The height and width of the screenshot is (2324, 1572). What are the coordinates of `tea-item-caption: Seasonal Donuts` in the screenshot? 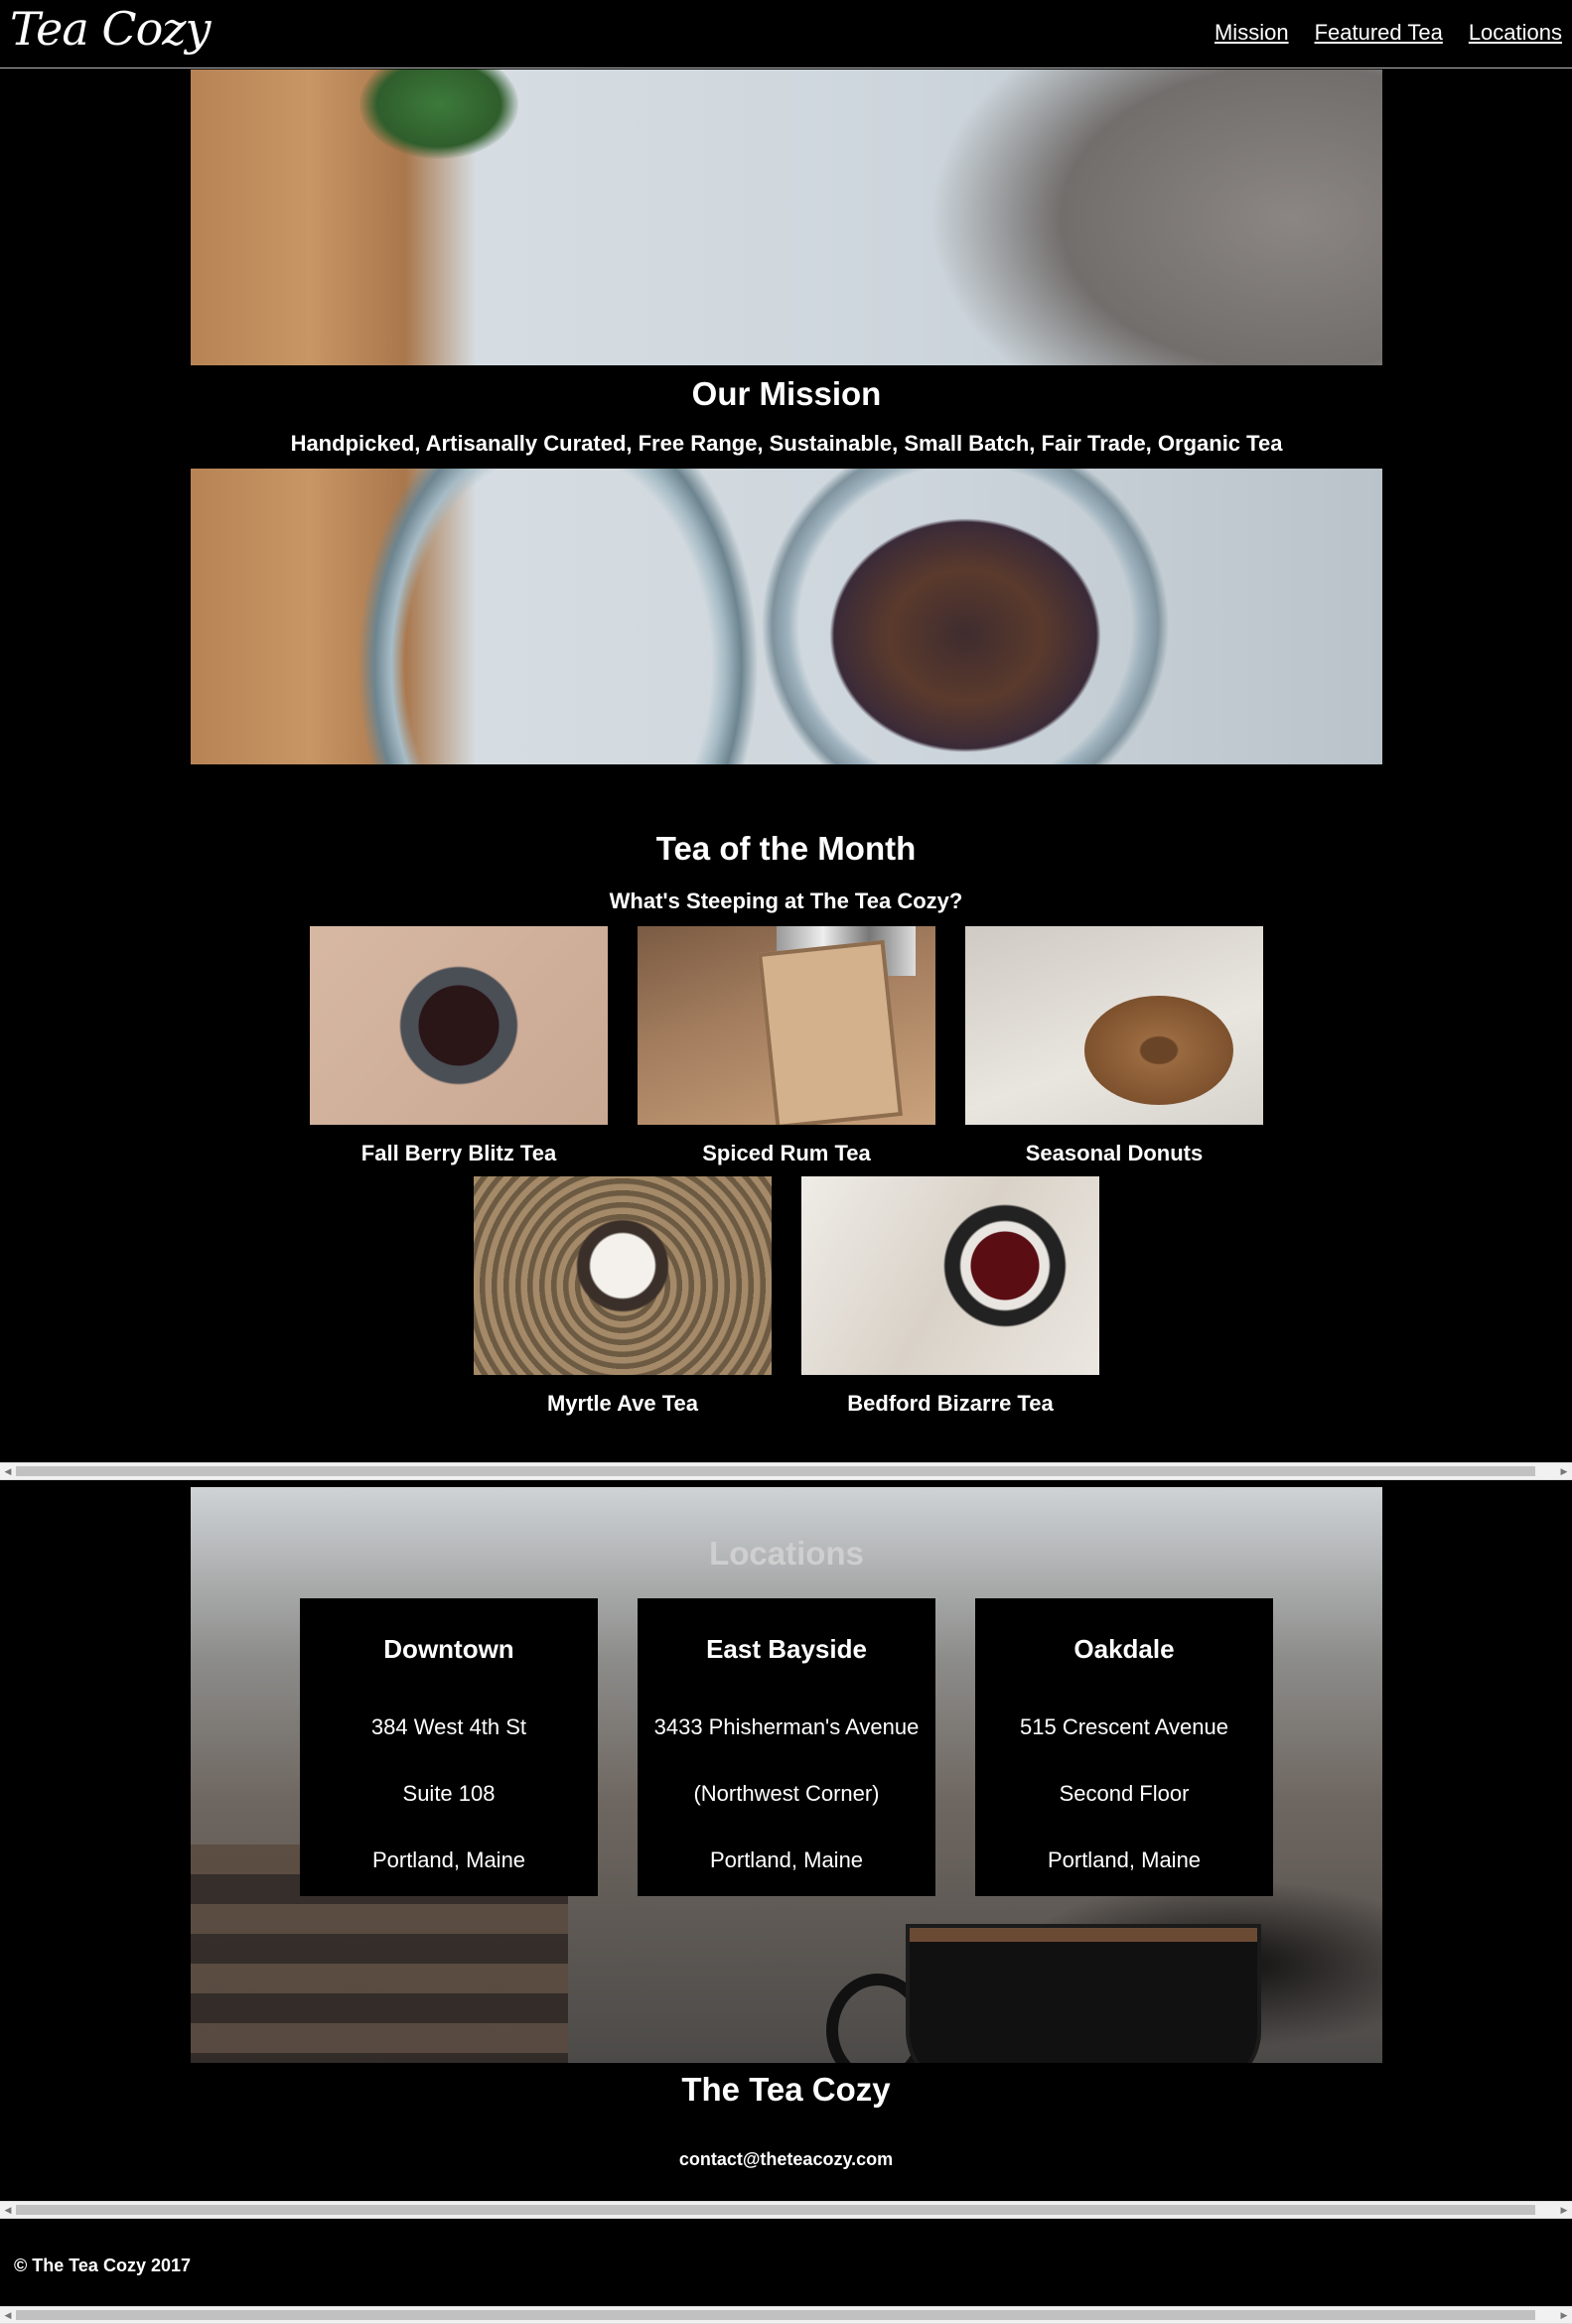 It's located at (1114, 1153).